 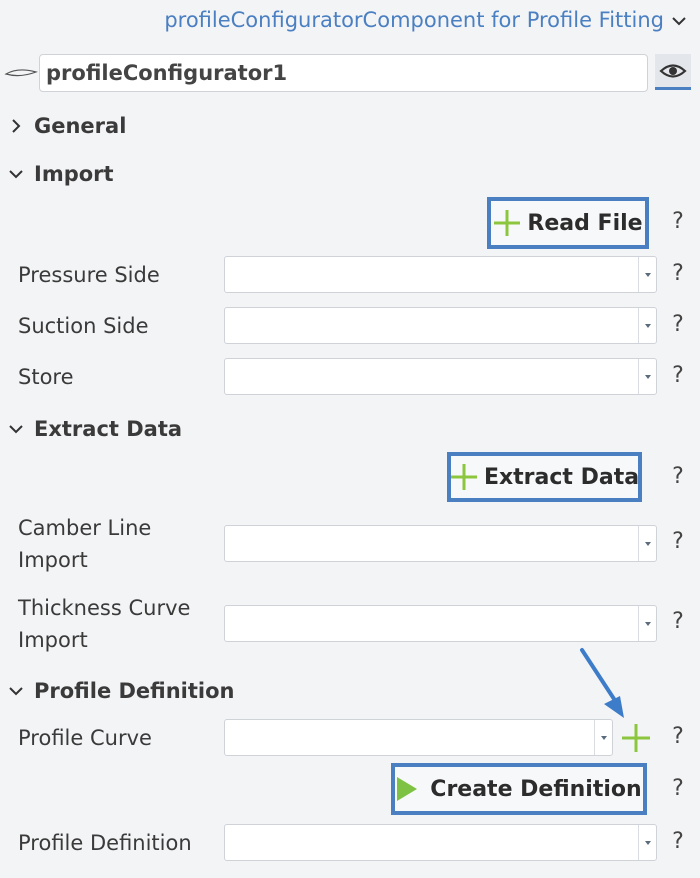 I want to click on section-general: General, so click(x=67, y=126).